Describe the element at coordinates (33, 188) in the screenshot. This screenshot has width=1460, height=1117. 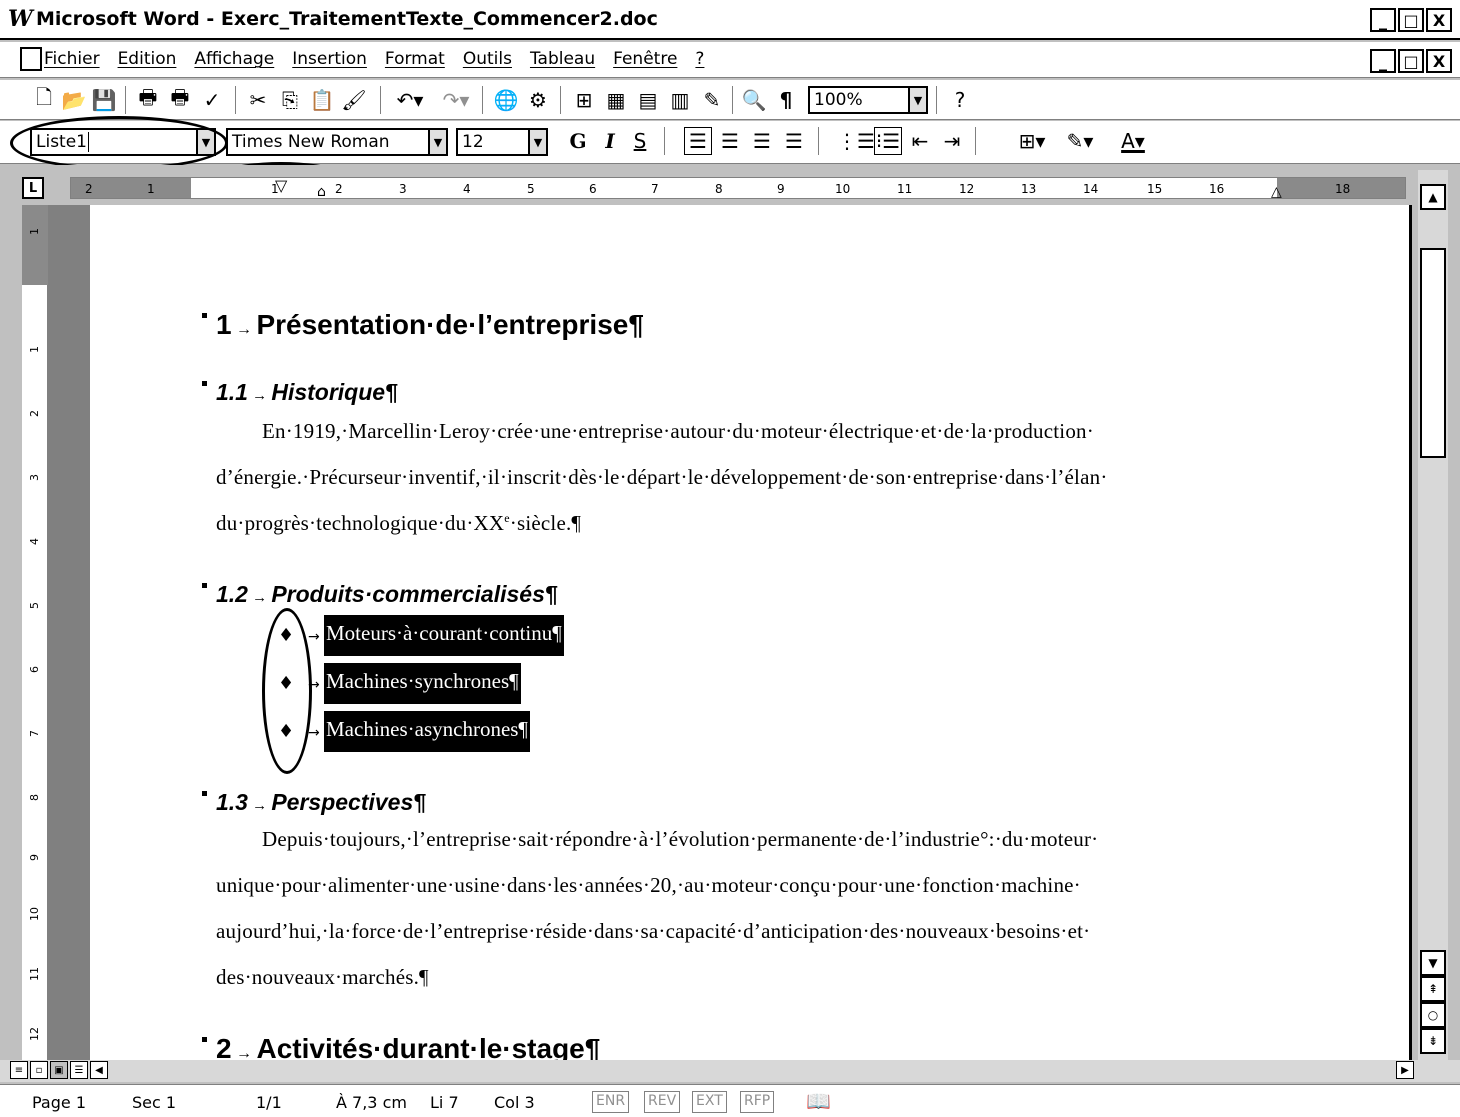
I see `tab-selector-icon: L` at that location.